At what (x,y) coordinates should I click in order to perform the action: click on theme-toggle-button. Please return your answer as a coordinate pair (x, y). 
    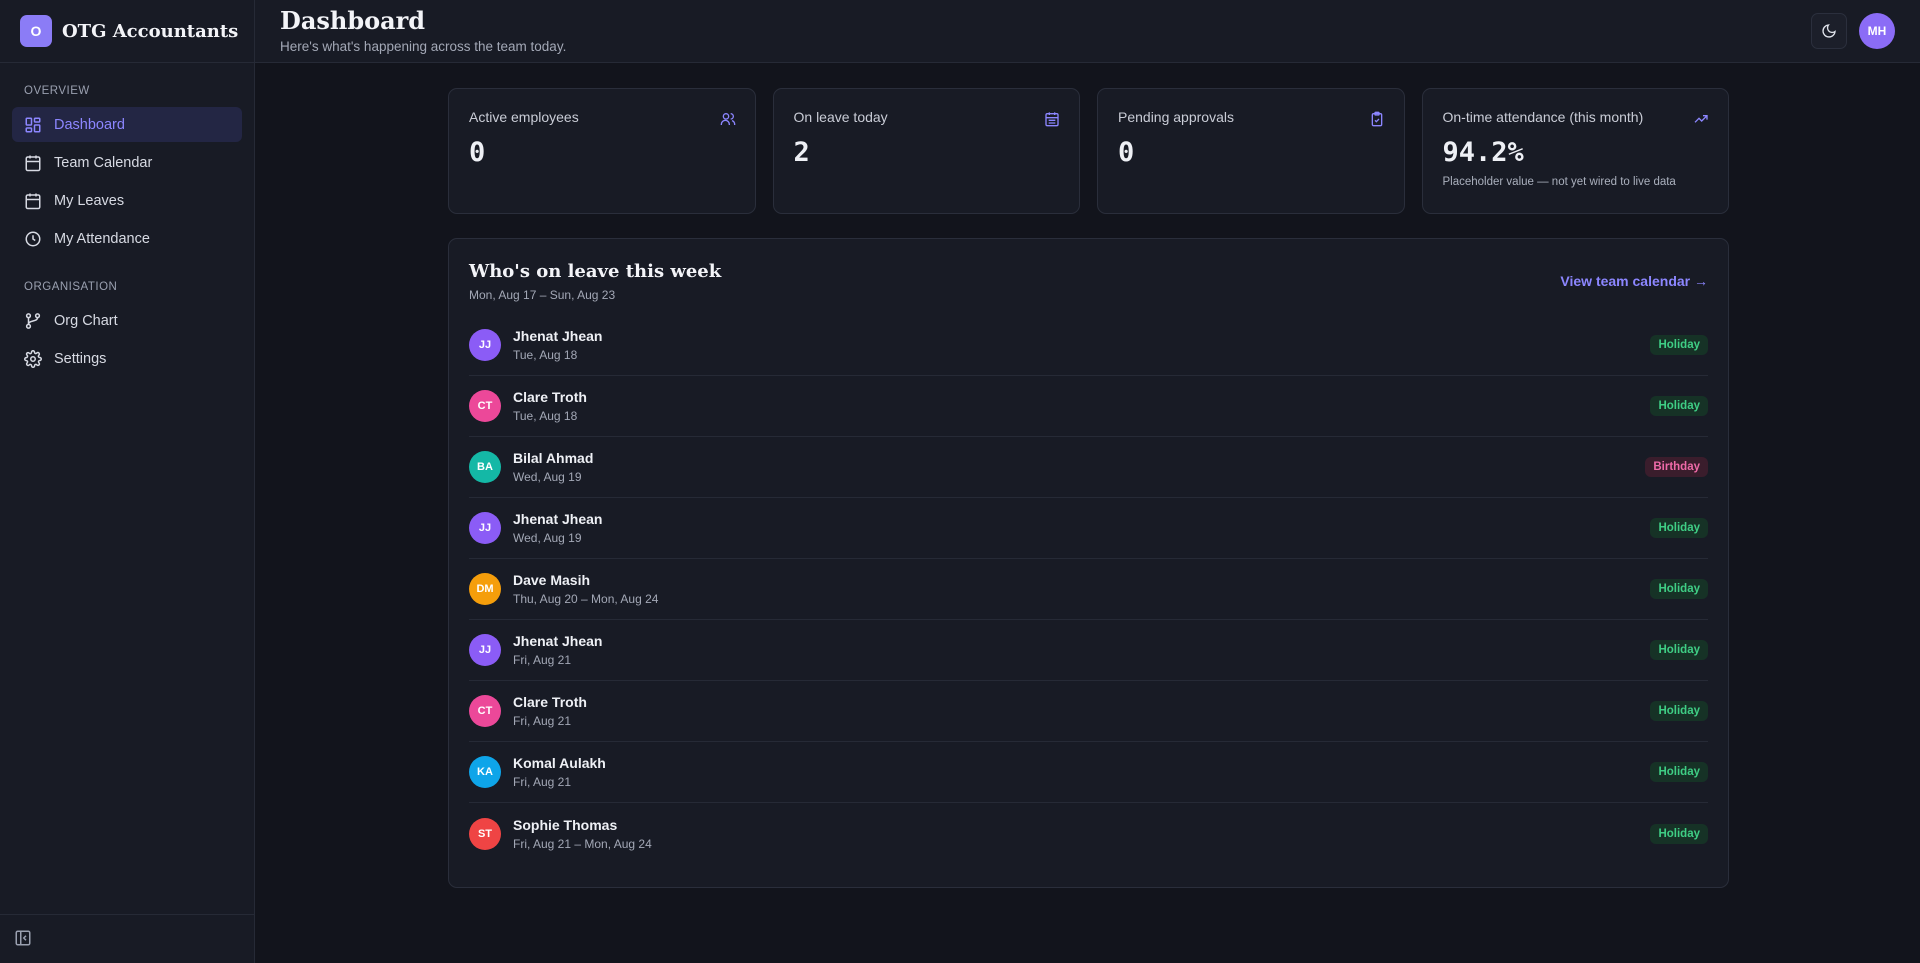
    Looking at the image, I should click on (1829, 31).